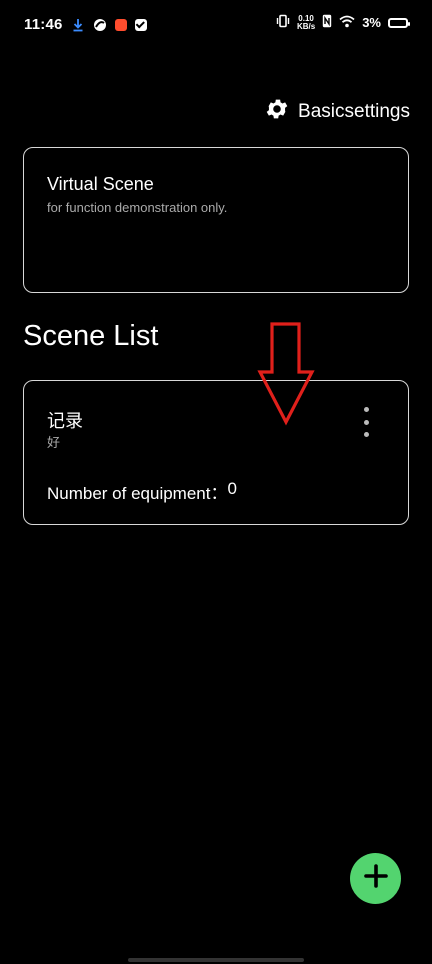  Describe the element at coordinates (216, 26) in the screenshot. I see `status-bar: 11:46 0.10 KB/s 3%` at that location.